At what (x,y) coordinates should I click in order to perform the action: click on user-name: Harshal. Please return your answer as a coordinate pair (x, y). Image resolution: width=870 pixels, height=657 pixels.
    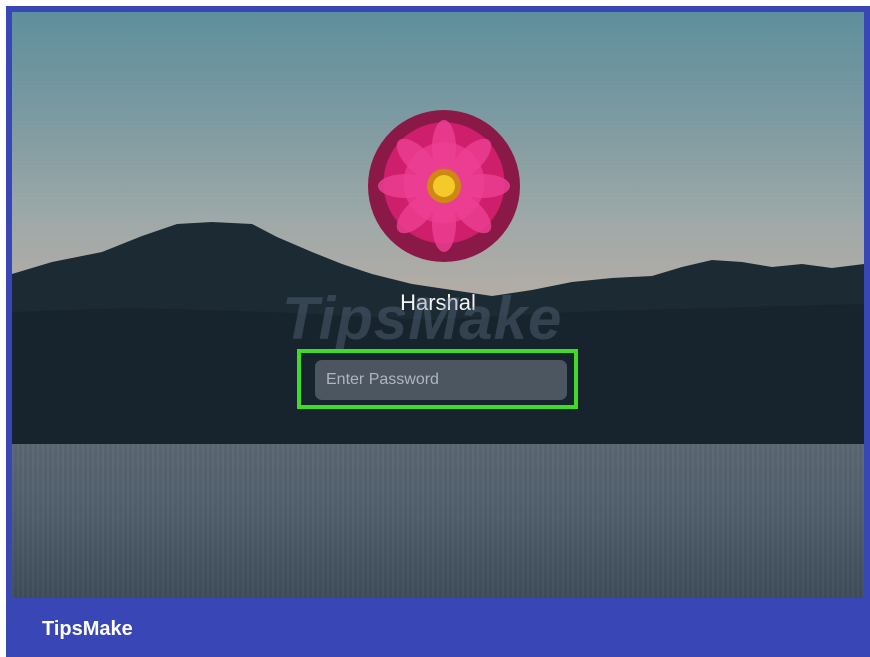
    Looking at the image, I should click on (438, 302).